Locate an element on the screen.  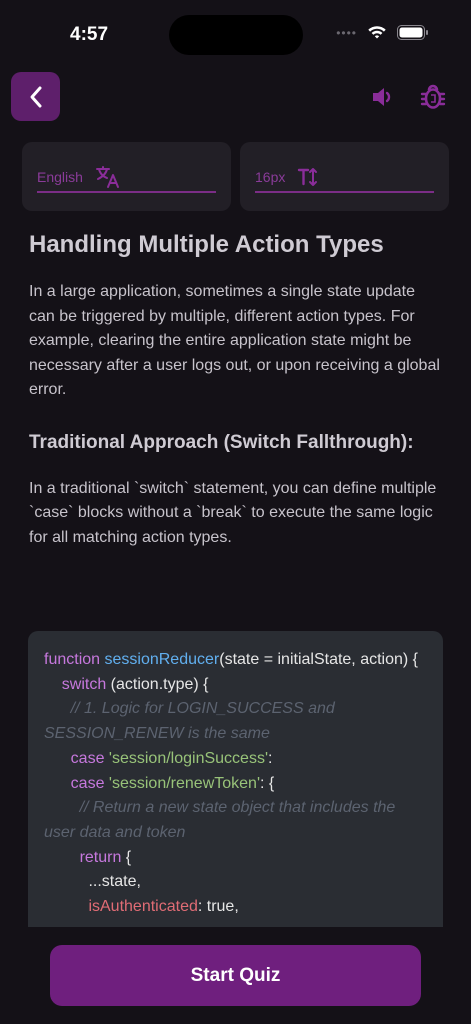
code-token: : true, is located at coordinates (218, 907).